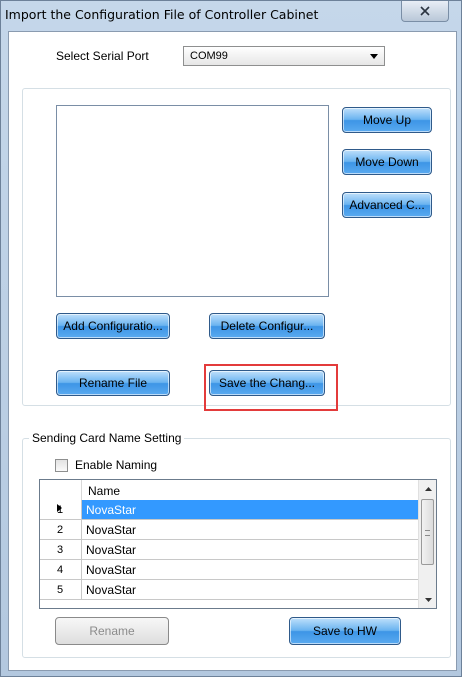 This screenshot has width=462, height=677. Describe the element at coordinates (112, 631) in the screenshot. I see `rename-button: Rename` at that location.